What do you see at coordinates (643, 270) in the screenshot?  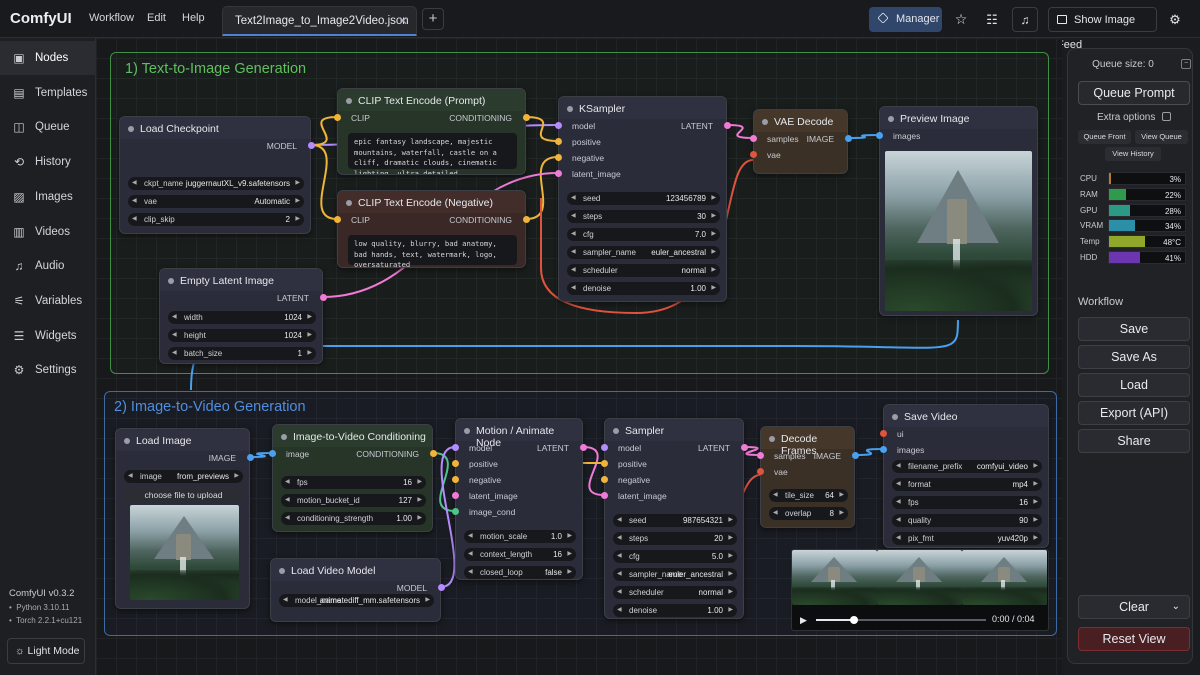 I see `widget-scheduler: scheduler normal` at bounding box center [643, 270].